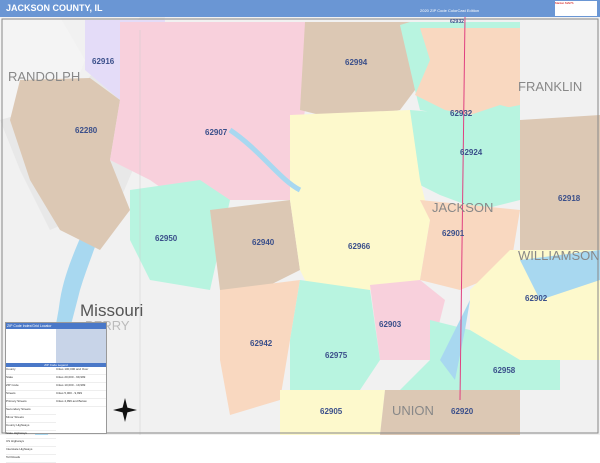  What do you see at coordinates (31, 427) in the screenshot?
I see `legend-row: County Highways` at bounding box center [31, 427].